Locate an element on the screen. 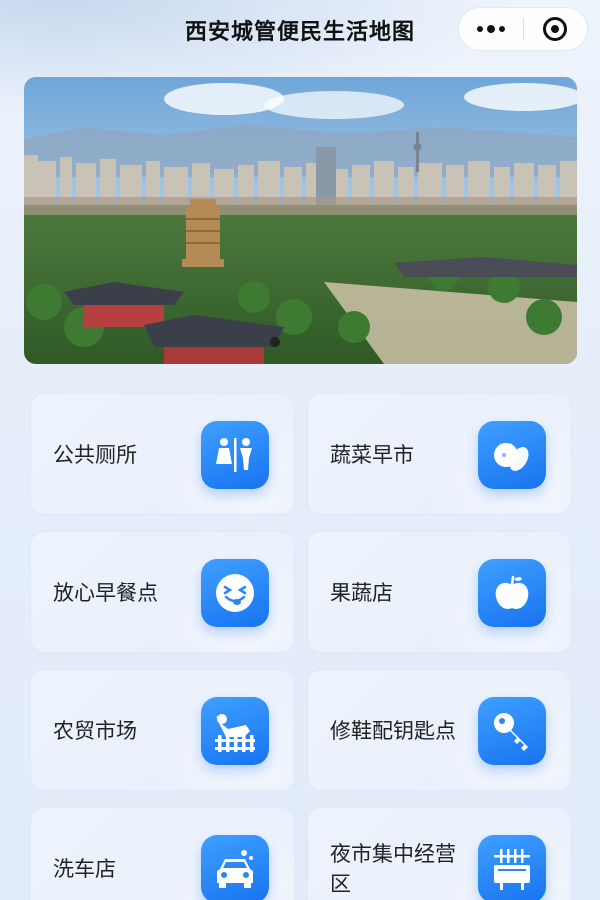 The width and height of the screenshot is (600, 900). close-miniprogram-button is located at coordinates (556, 29).